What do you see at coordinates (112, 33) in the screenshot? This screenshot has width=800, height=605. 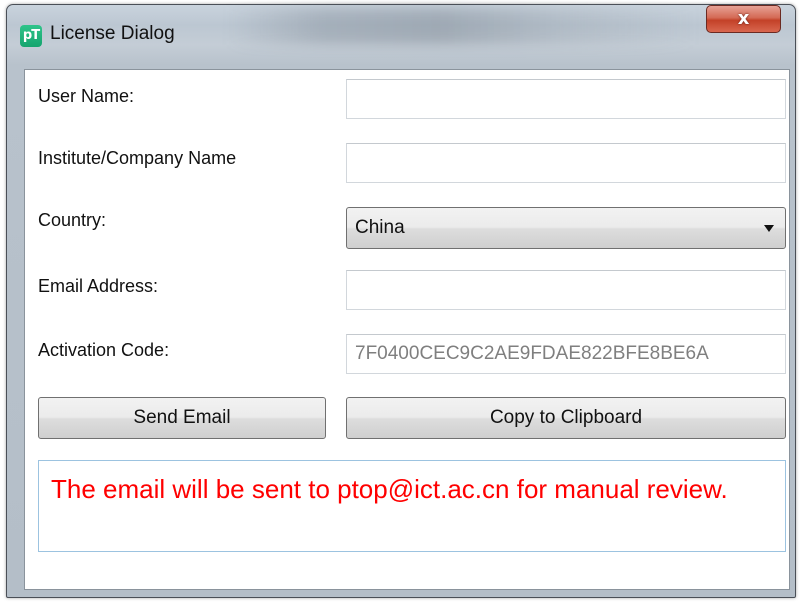 I see `window-title: License Dialog` at bounding box center [112, 33].